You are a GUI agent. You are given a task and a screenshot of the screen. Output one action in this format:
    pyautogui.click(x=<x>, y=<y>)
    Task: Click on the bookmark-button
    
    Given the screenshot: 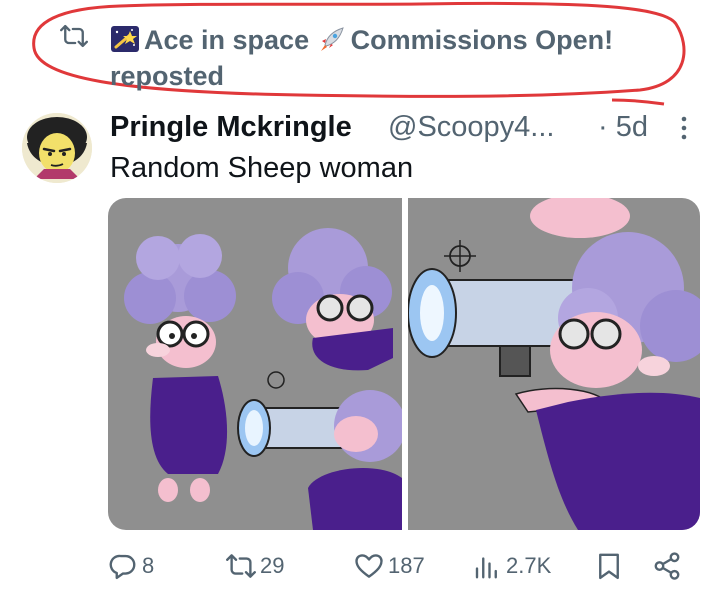 What is the action you would take?
    pyautogui.click(x=609, y=566)
    